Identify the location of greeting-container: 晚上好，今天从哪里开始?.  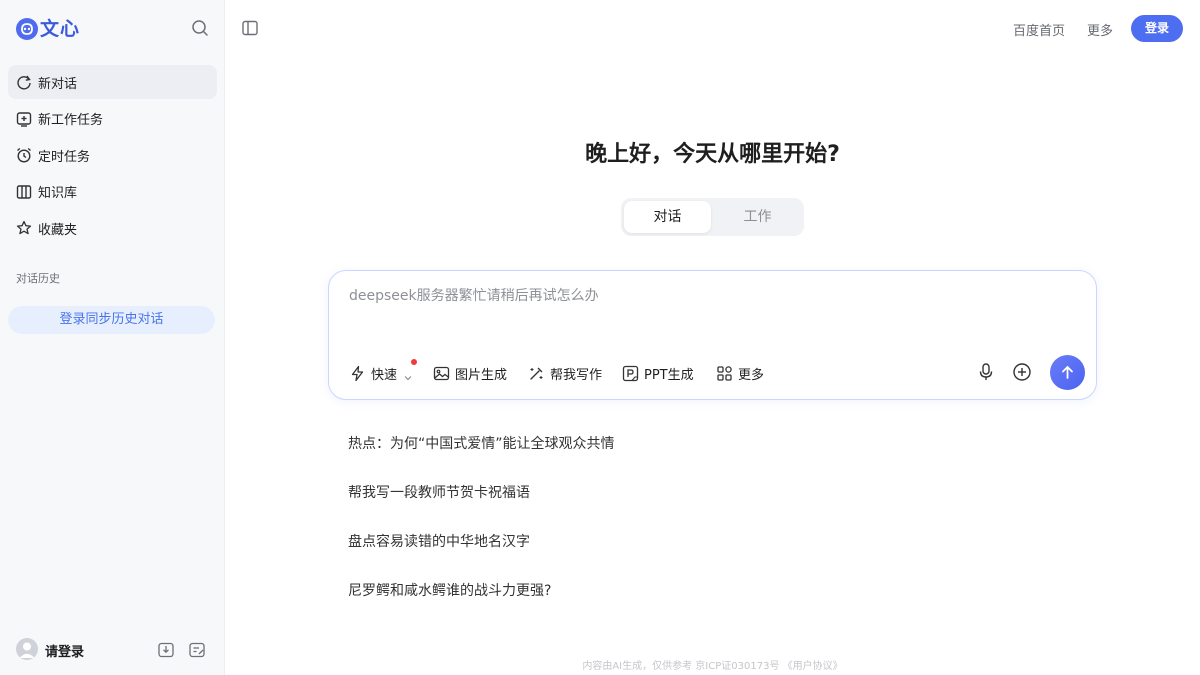
(712, 152).